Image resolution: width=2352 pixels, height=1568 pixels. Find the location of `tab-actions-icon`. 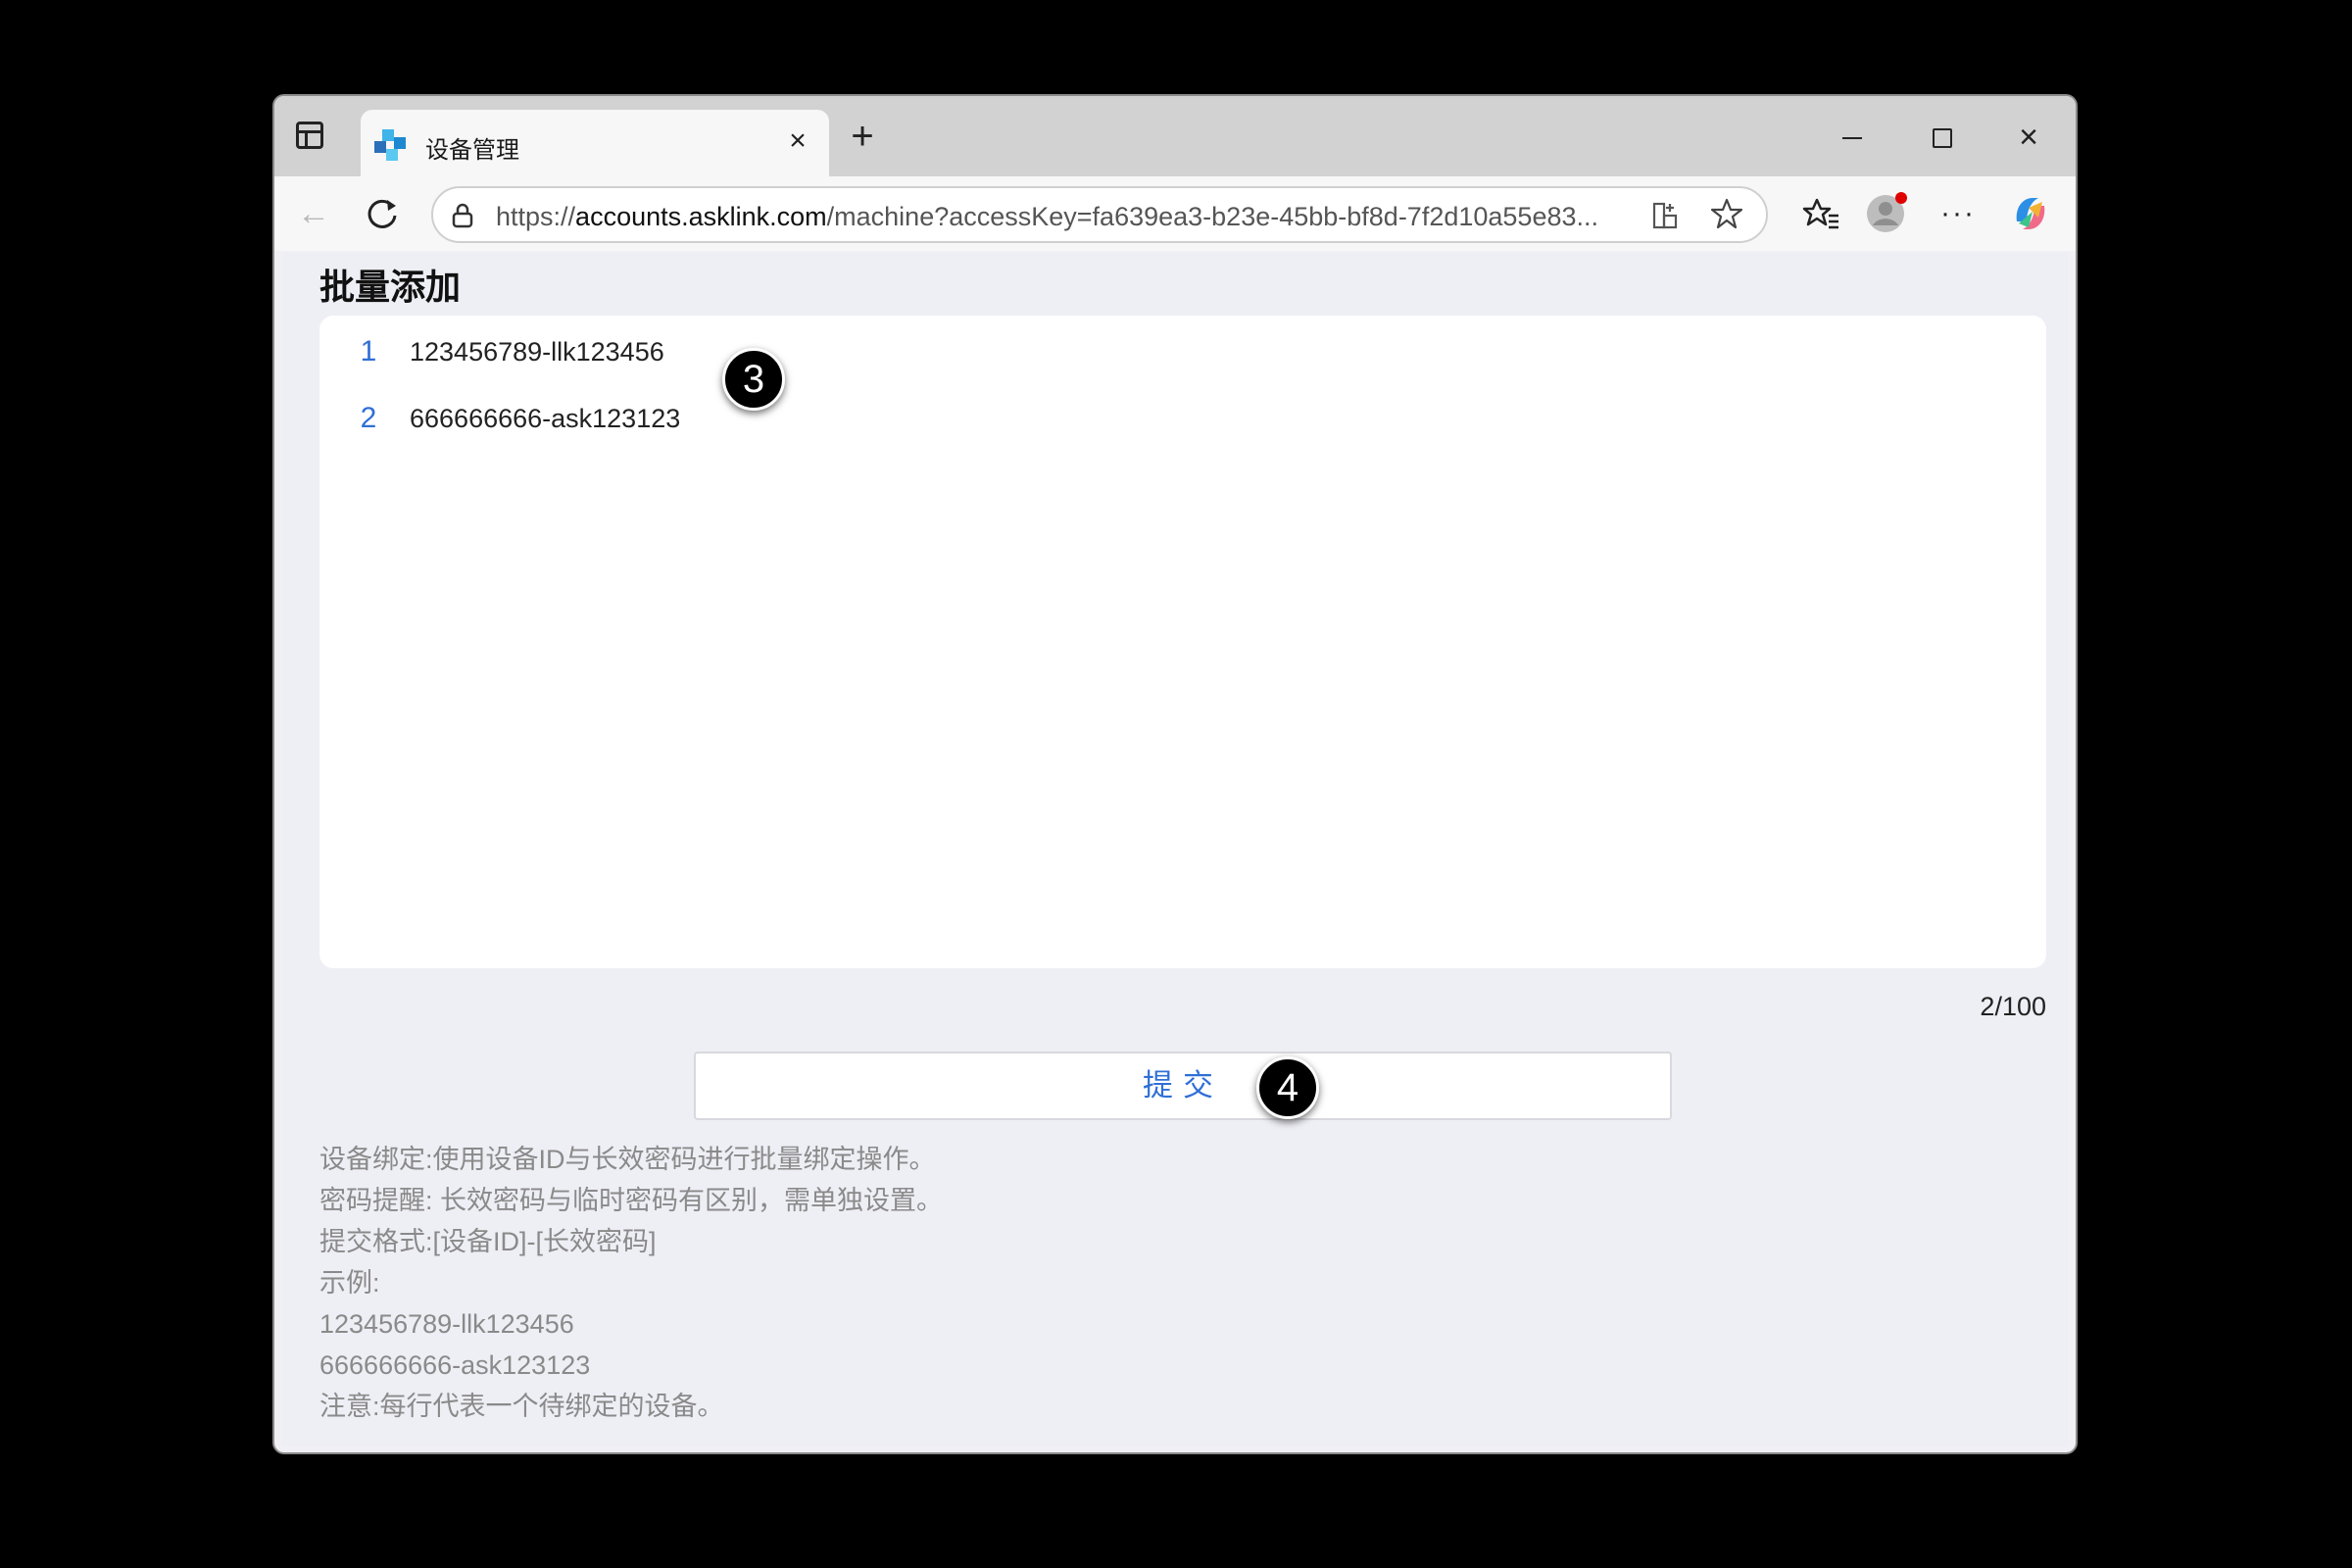

tab-actions-icon is located at coordinates (309, 135).